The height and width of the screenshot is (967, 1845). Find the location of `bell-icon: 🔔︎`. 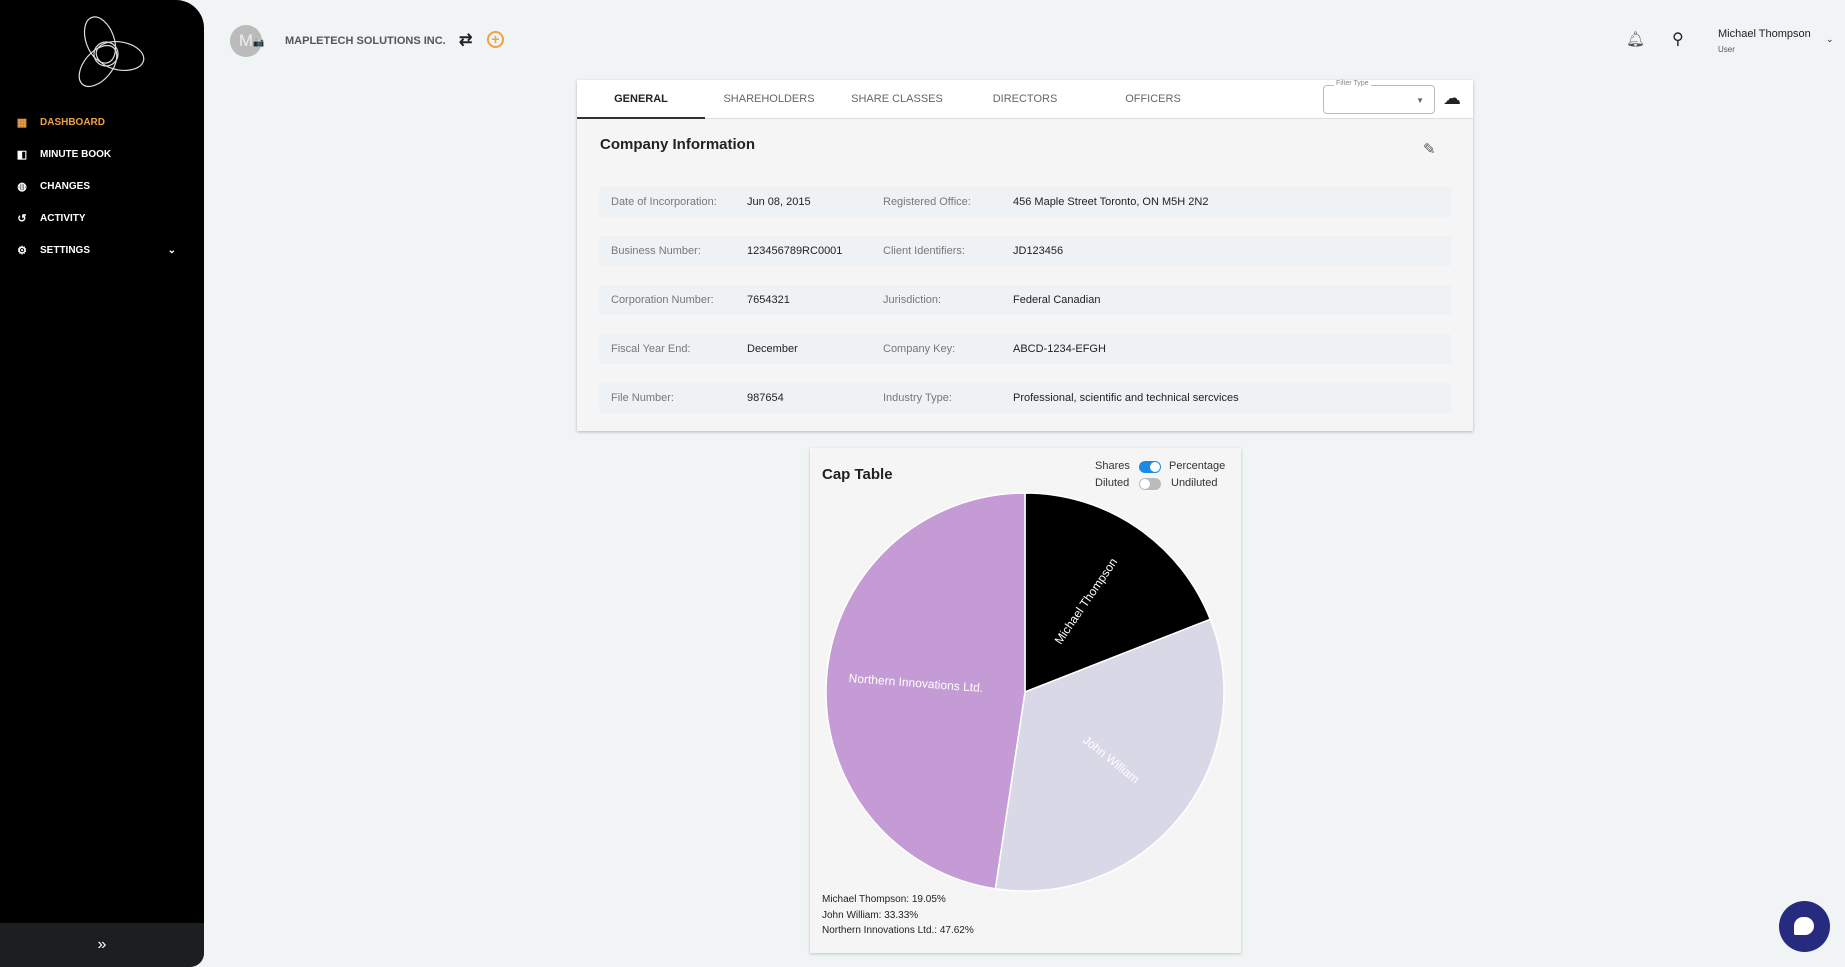

bell-icon: 🔔︎ is located at coordinates (1635, 39).